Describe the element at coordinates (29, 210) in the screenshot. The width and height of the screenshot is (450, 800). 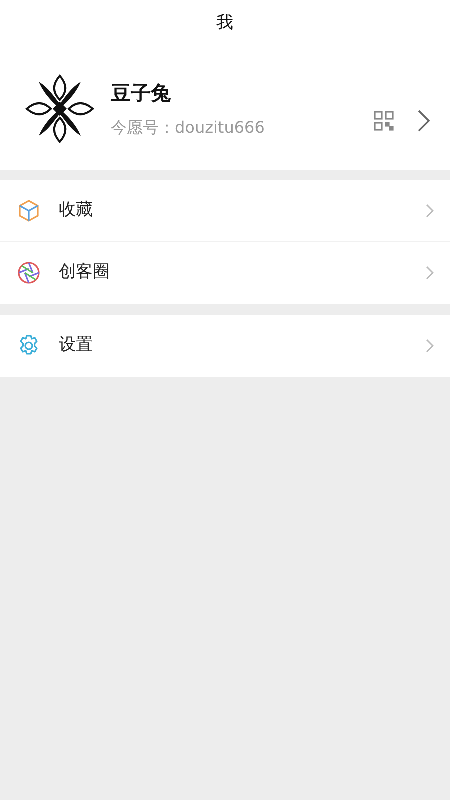
I see `box-icon` at that location.